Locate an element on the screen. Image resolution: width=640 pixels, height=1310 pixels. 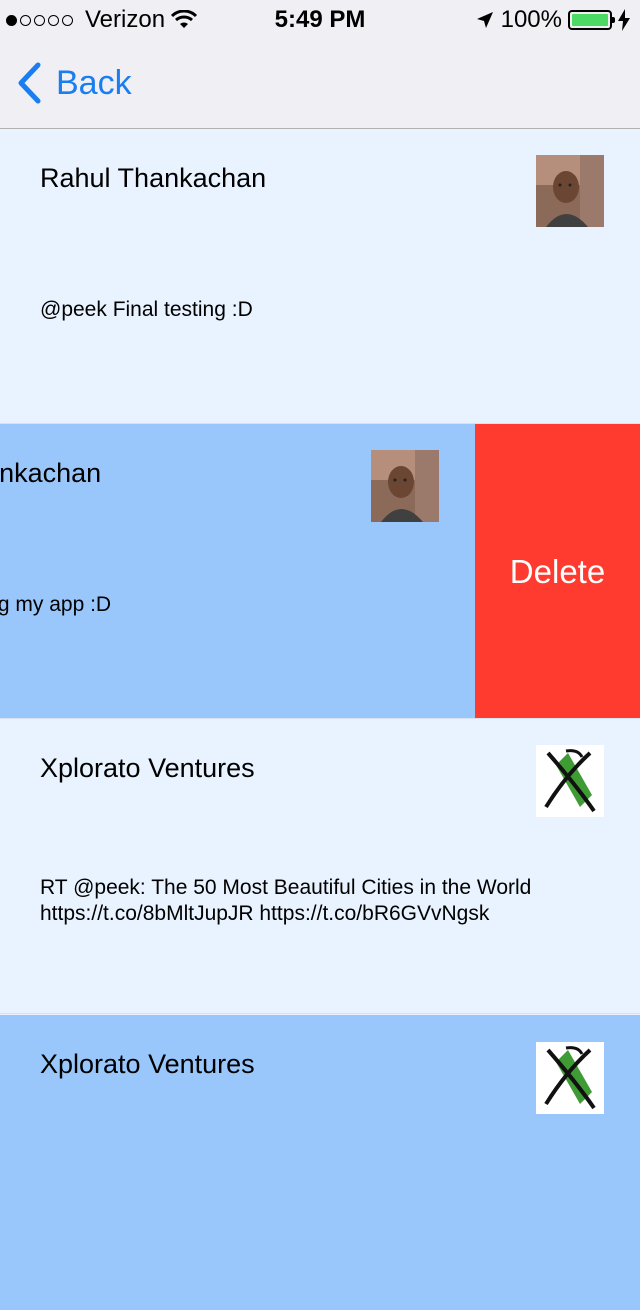
back-button: Back is located at coordinates (74, 83).